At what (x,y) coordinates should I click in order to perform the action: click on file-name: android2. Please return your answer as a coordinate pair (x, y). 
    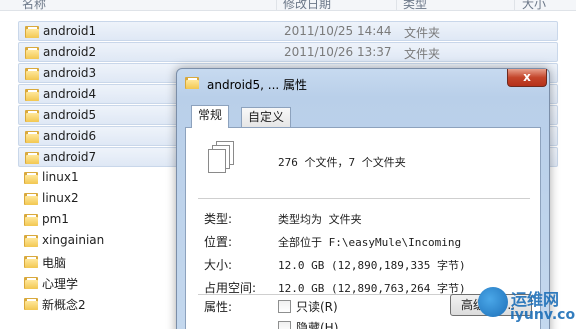
    Looking at the image, I should click on (70, 52).